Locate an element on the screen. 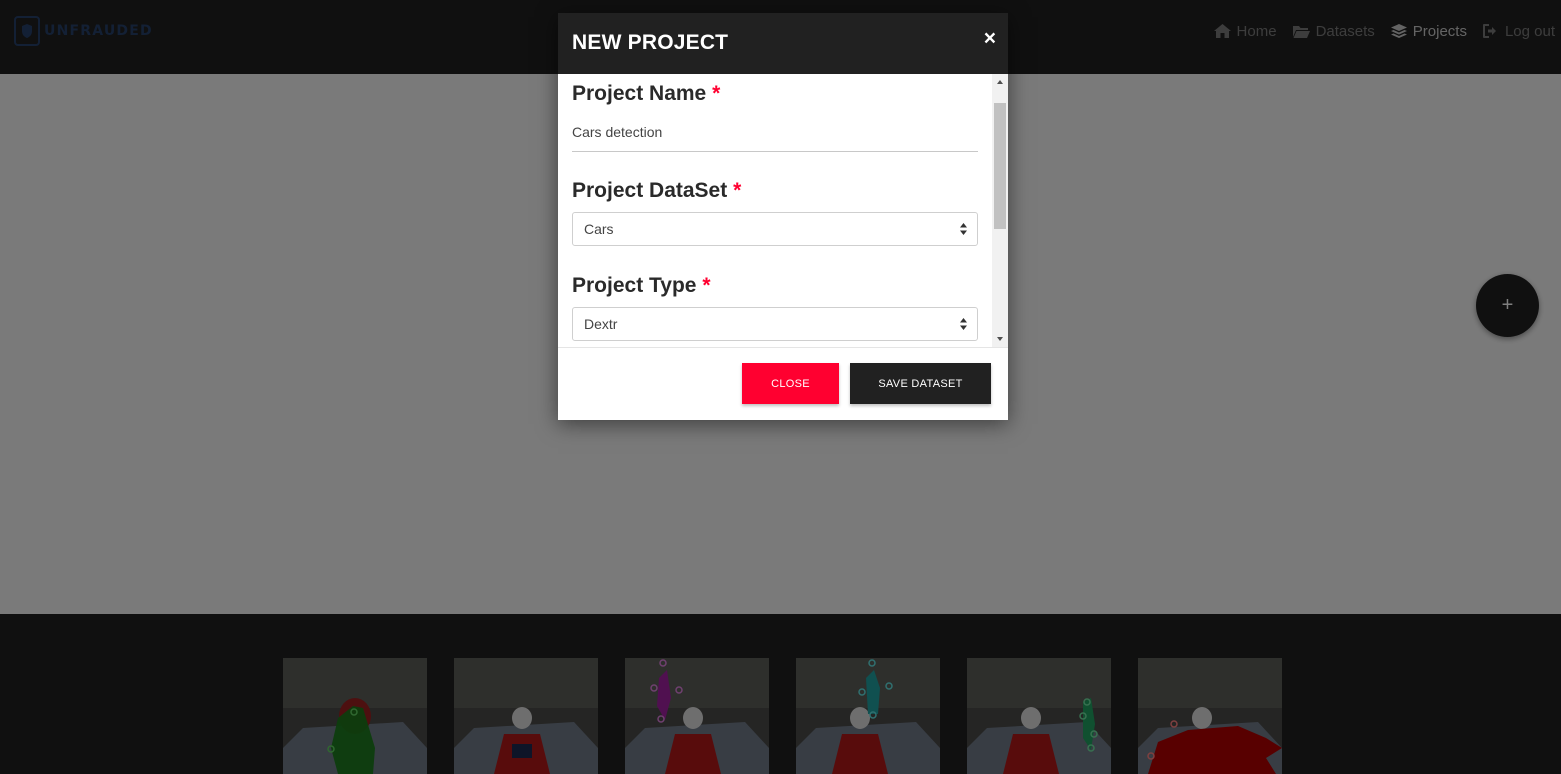 Image resolution: width=1561 pixels, height=774 pixels. close-icon: × is located at coordinates (990, 39).